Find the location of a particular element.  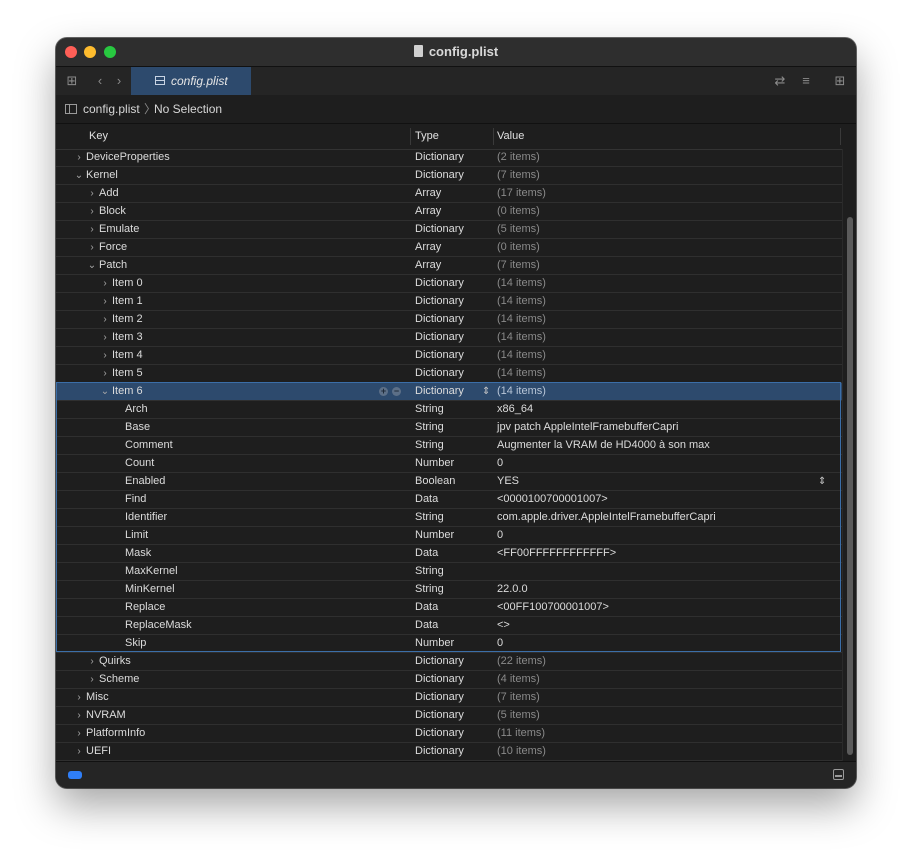

table-row: Mask Data <FF00FFFFFFFFFFFF> is located at coordinates (449, 554).